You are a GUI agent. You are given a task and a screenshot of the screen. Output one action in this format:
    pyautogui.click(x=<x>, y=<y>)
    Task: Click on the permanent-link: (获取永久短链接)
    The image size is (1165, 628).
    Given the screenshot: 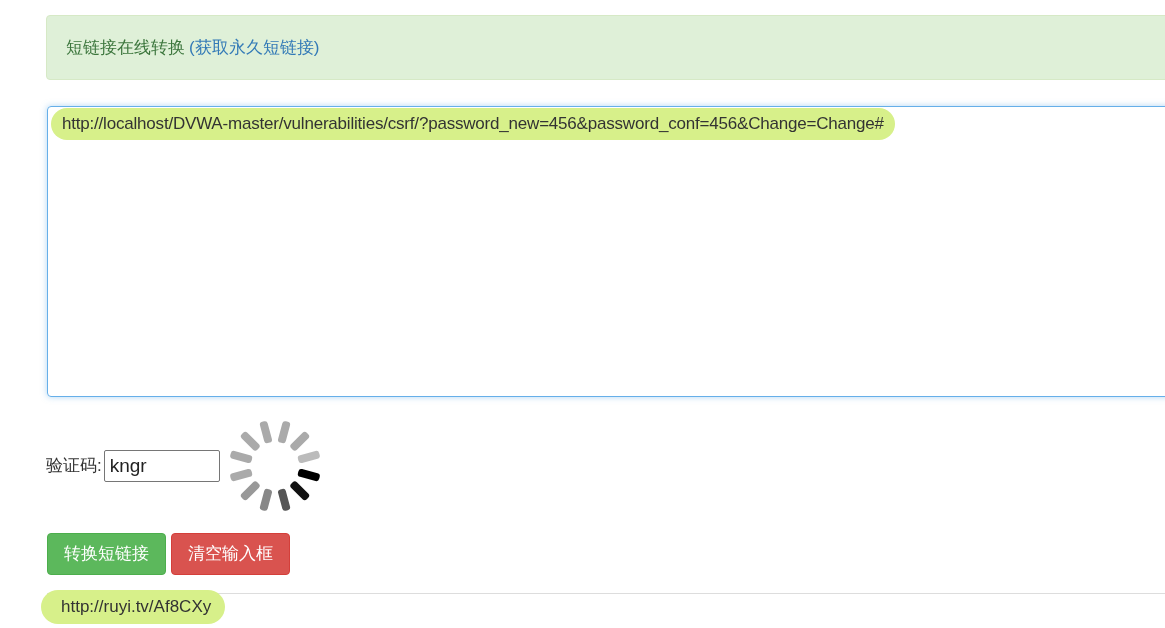 What is the action you would take?
    pyautogui.click(x=254, y=47)
    